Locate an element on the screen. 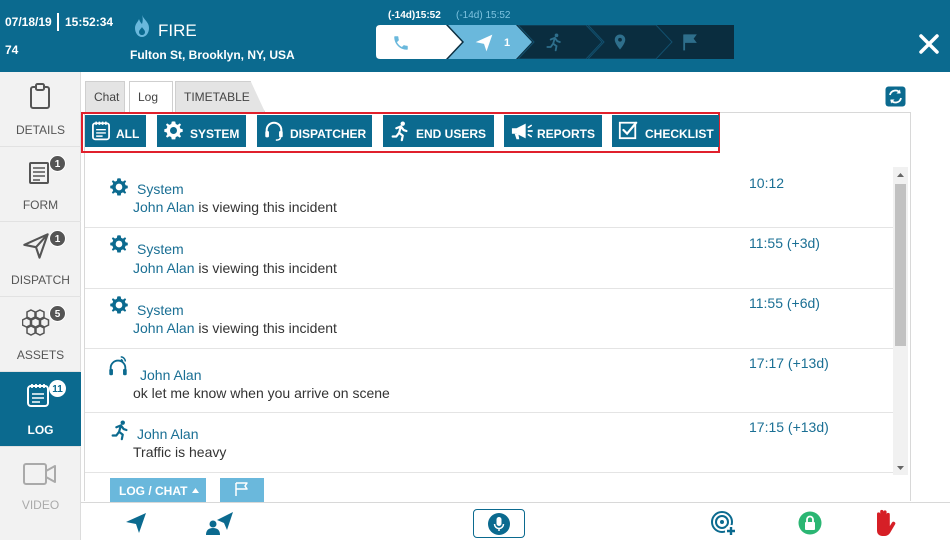 This screenshot has height=540, width=950. target-add-icon is located at coordinates (724, 524).